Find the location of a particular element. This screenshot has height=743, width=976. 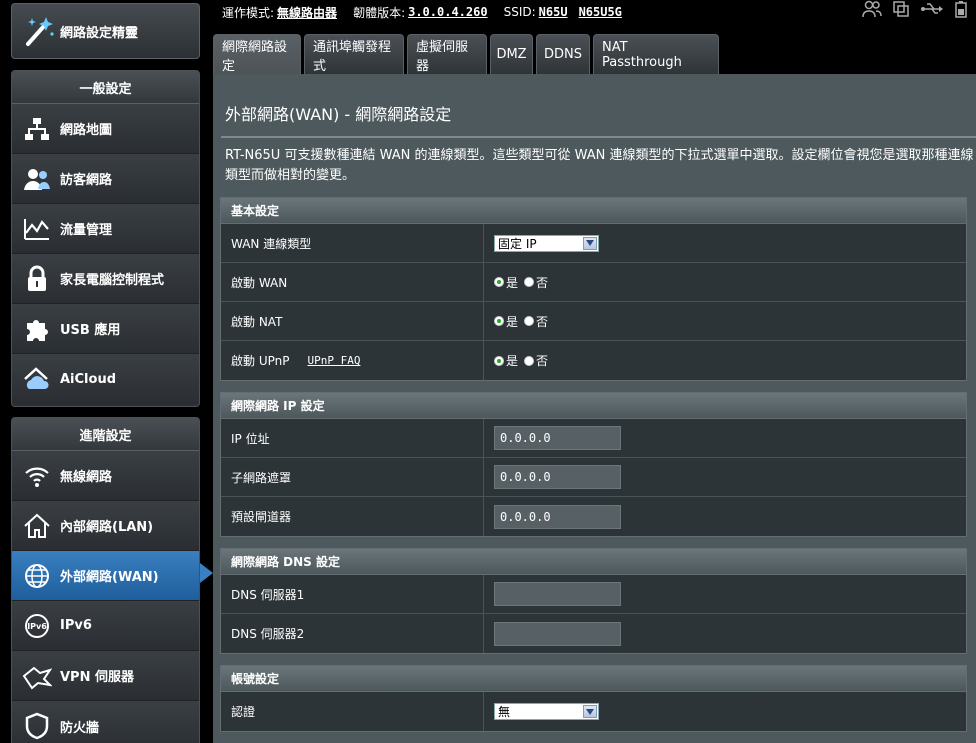

tab-nat-passthrough: NAT Passthrough is located at coordinates (656, 54).